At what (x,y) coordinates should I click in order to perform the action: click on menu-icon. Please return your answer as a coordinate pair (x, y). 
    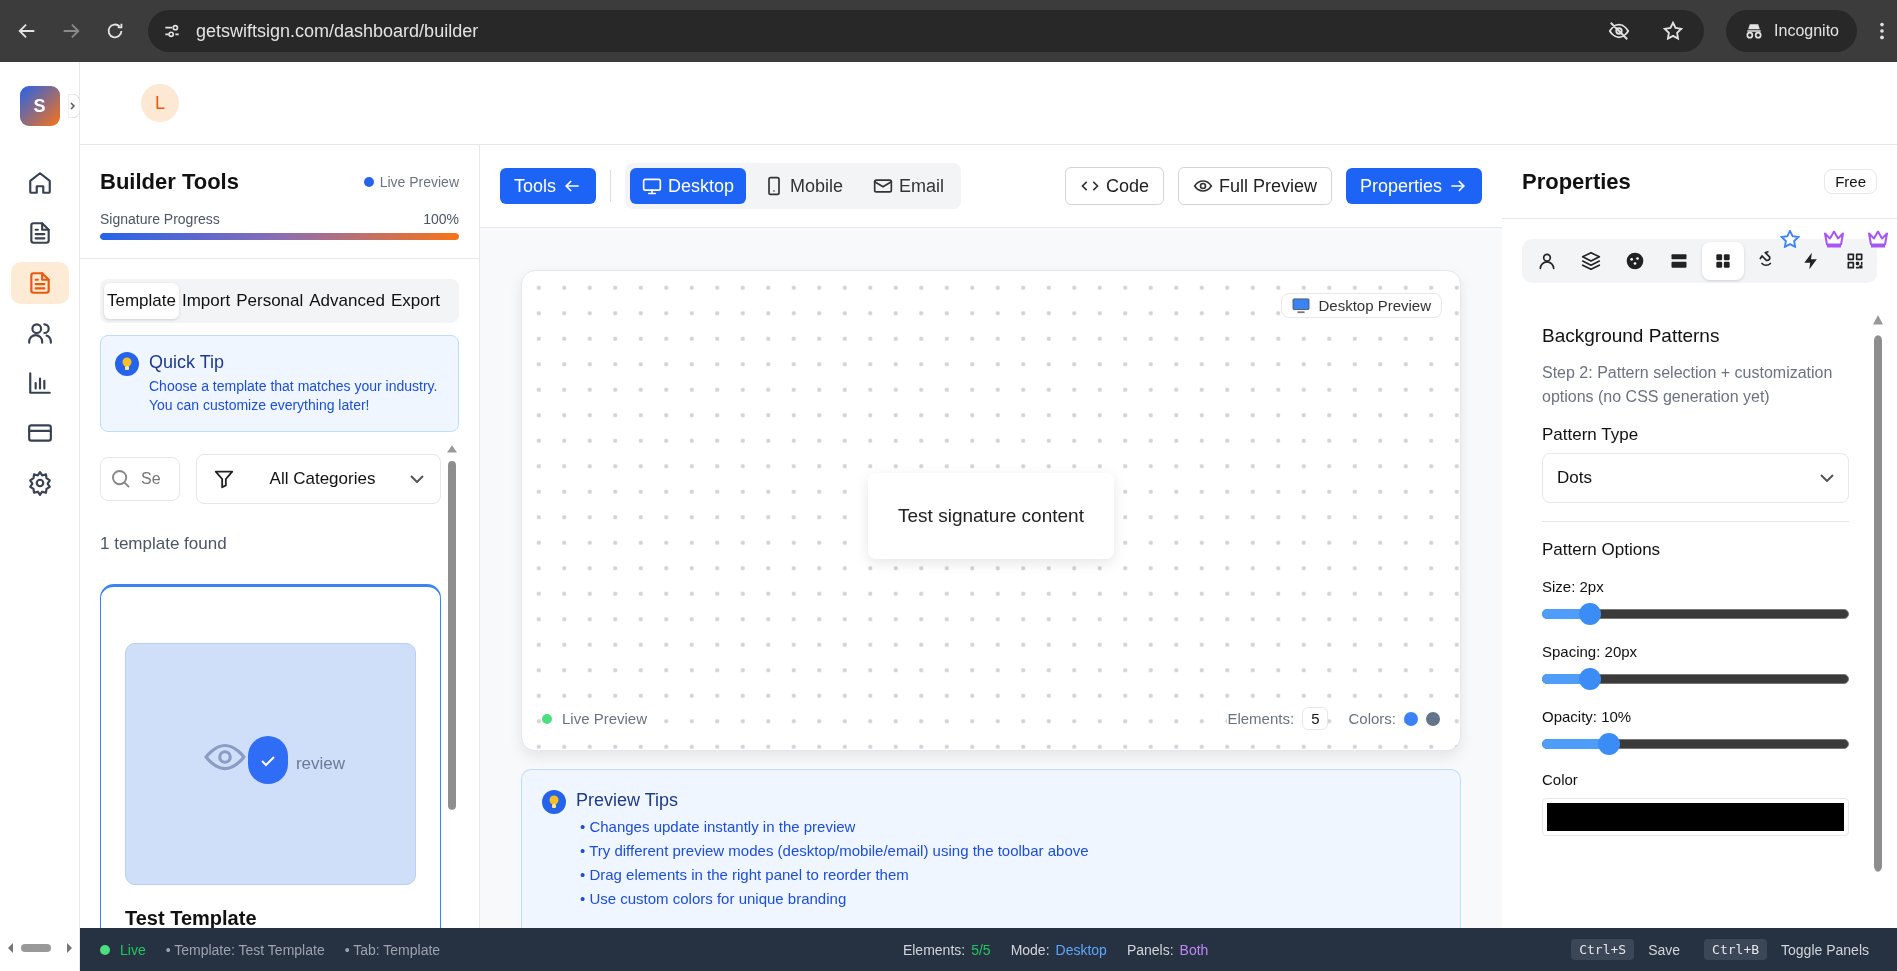
    Looking at the image, I should click on (1882, 31).